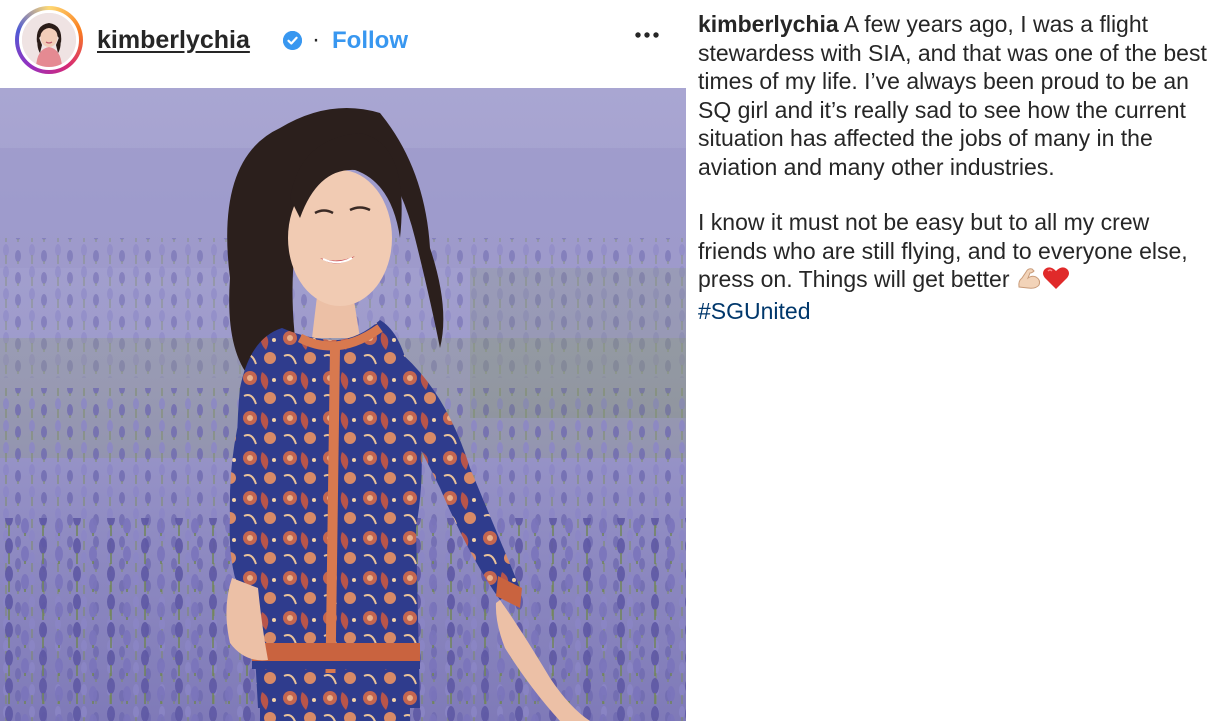 The width and height of the screenshot is (1211, 721). What do you see at coordinates (292, 40) in the screenshot?
I see `verified-badge-icon` at bounding box center [292, 40].